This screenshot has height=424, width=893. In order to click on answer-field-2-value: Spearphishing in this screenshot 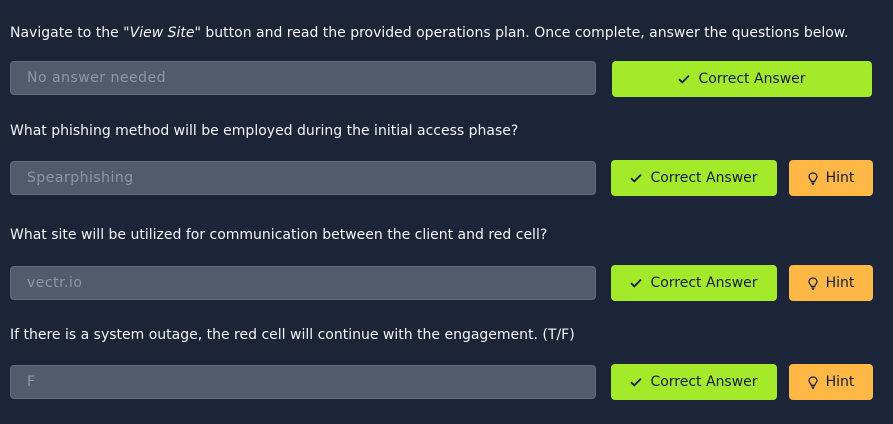, I will do `click(80, 178)`.